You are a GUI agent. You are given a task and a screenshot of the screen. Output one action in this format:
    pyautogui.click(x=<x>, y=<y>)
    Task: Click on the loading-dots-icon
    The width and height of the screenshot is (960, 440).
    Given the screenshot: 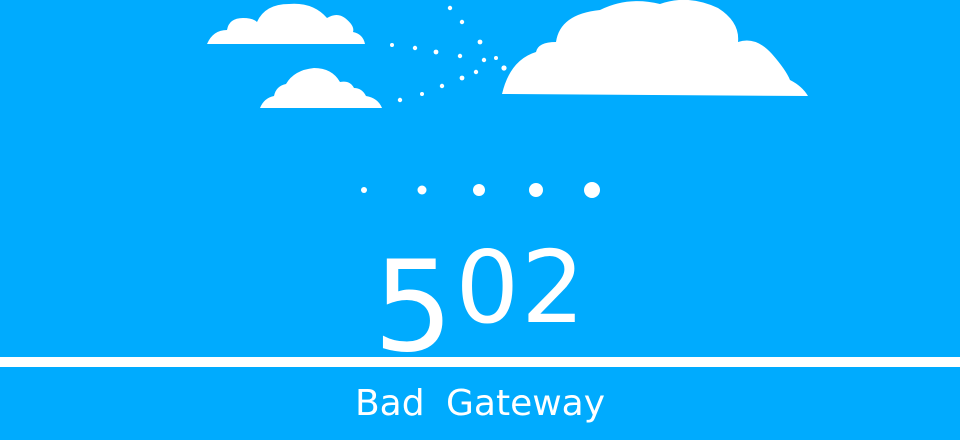 What is the action you would take?
    pyautogui.click(x=480, y=190)
    